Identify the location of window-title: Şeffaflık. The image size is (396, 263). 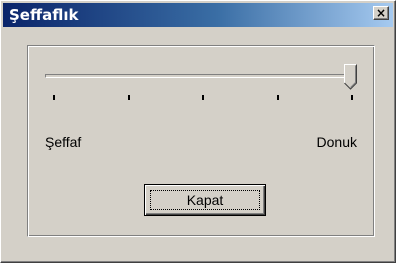
(44, 15).